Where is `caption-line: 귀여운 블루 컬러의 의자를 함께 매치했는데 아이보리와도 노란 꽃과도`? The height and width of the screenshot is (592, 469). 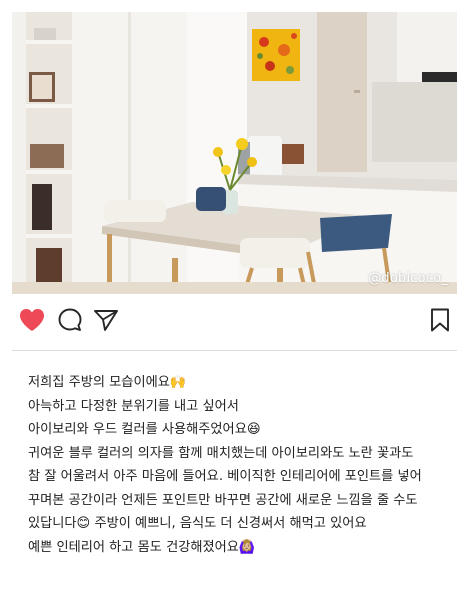
caption-line: 귀여운 블루 컬러의 의자를 함께 매치했는데 아이보리와도 노란 꽃과도 is located at coordinates (221, 453).